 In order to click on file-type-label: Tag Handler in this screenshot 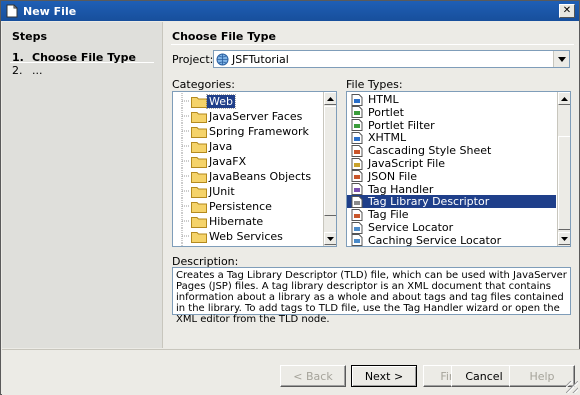, I will do `click(401, 189)`.